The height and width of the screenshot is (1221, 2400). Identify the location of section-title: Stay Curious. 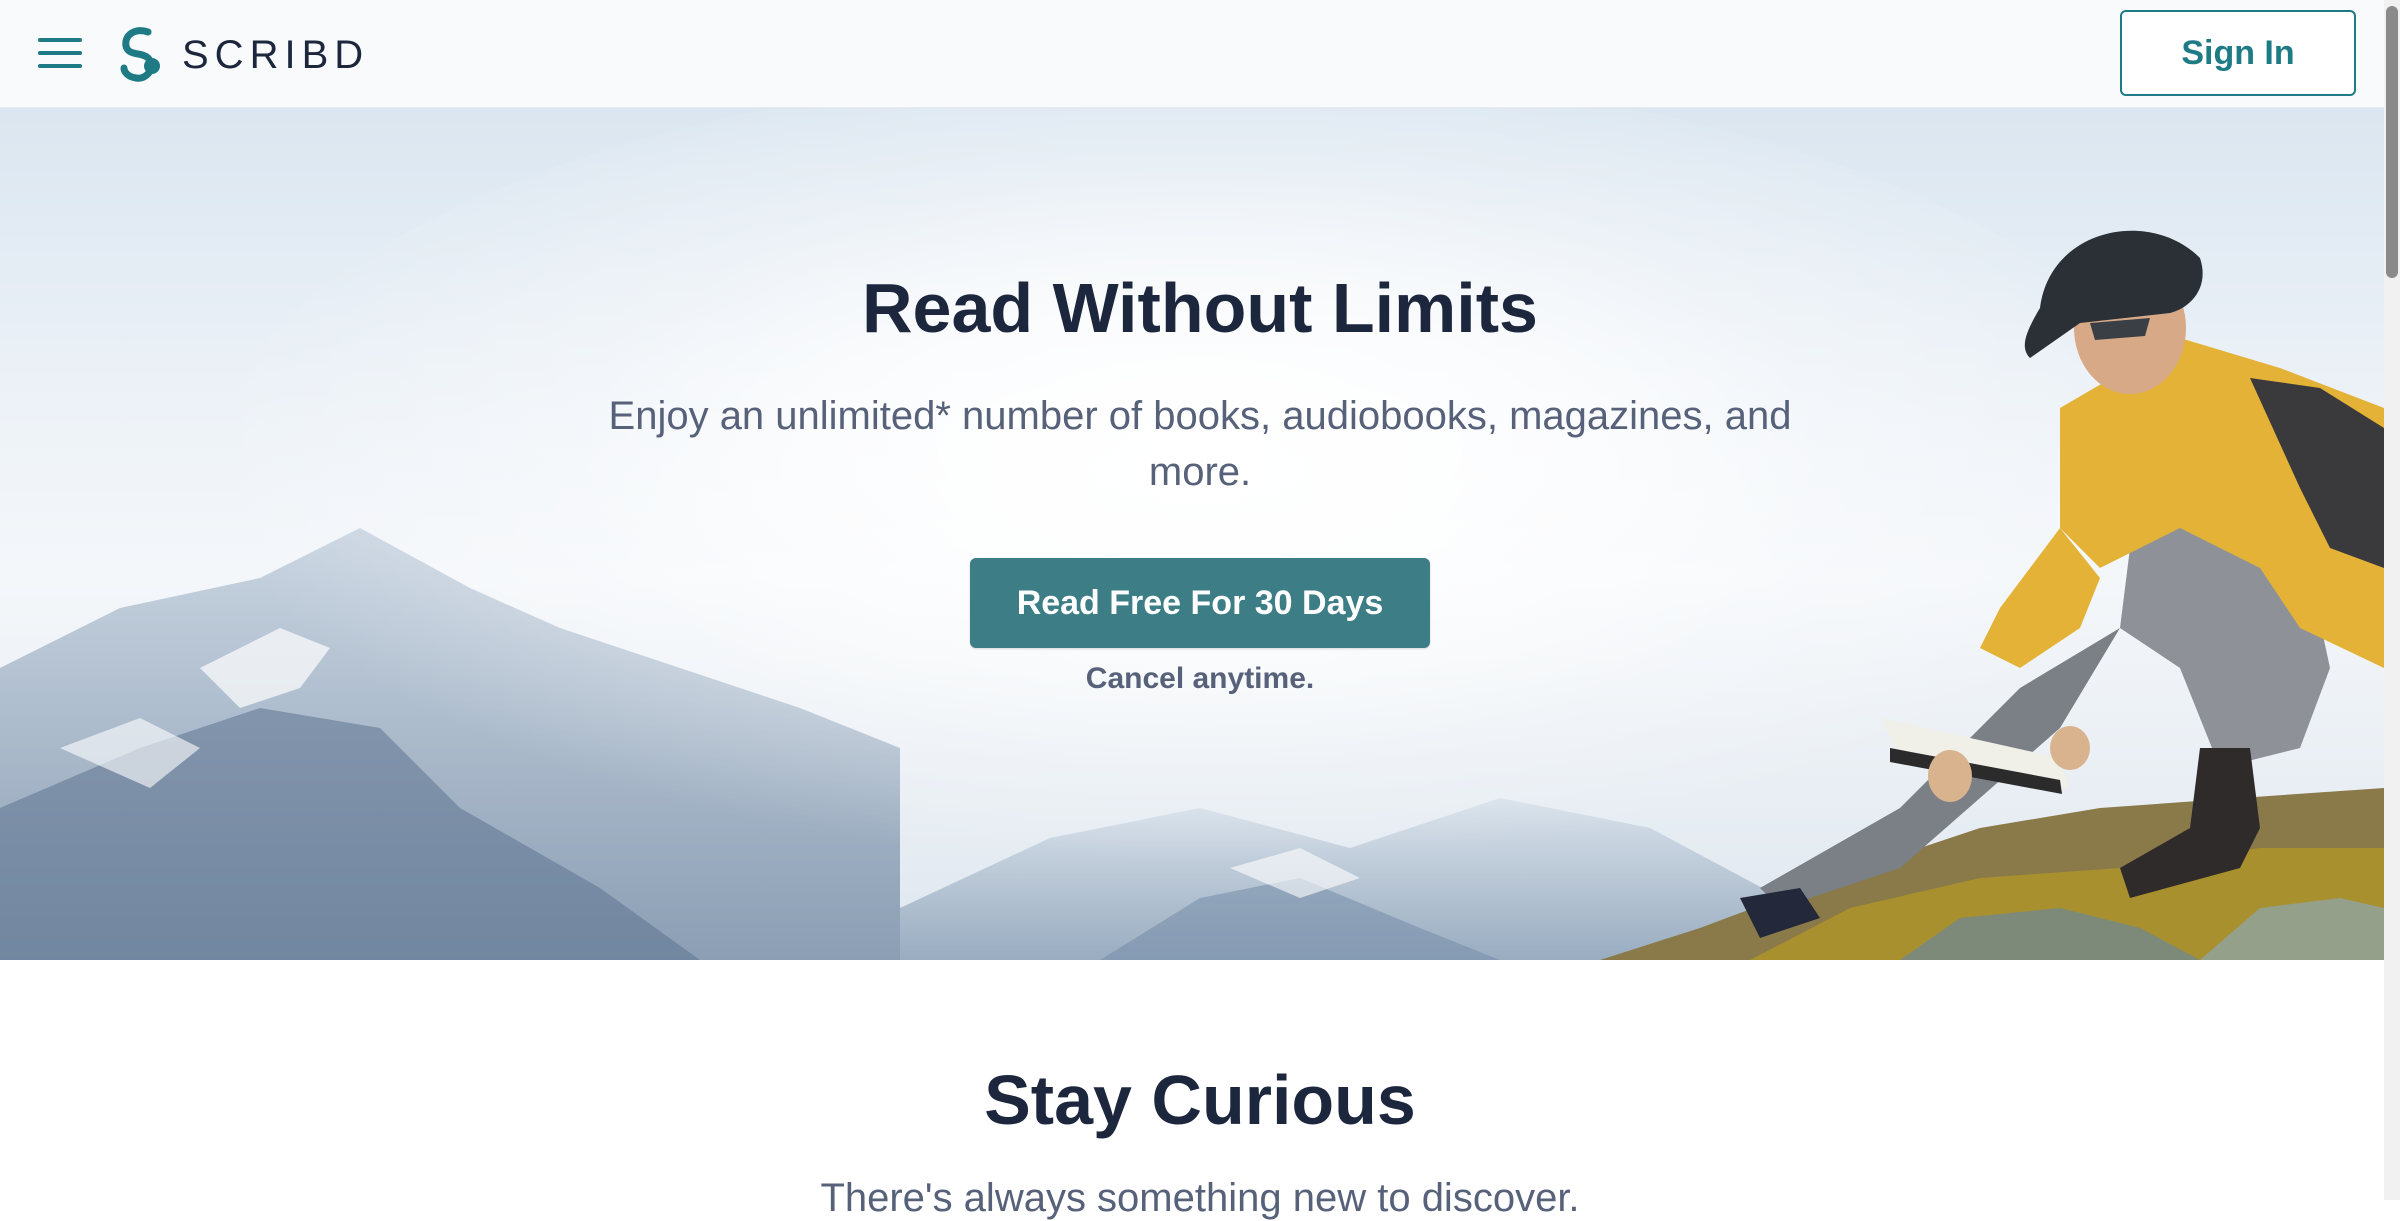
(1200, 1100).